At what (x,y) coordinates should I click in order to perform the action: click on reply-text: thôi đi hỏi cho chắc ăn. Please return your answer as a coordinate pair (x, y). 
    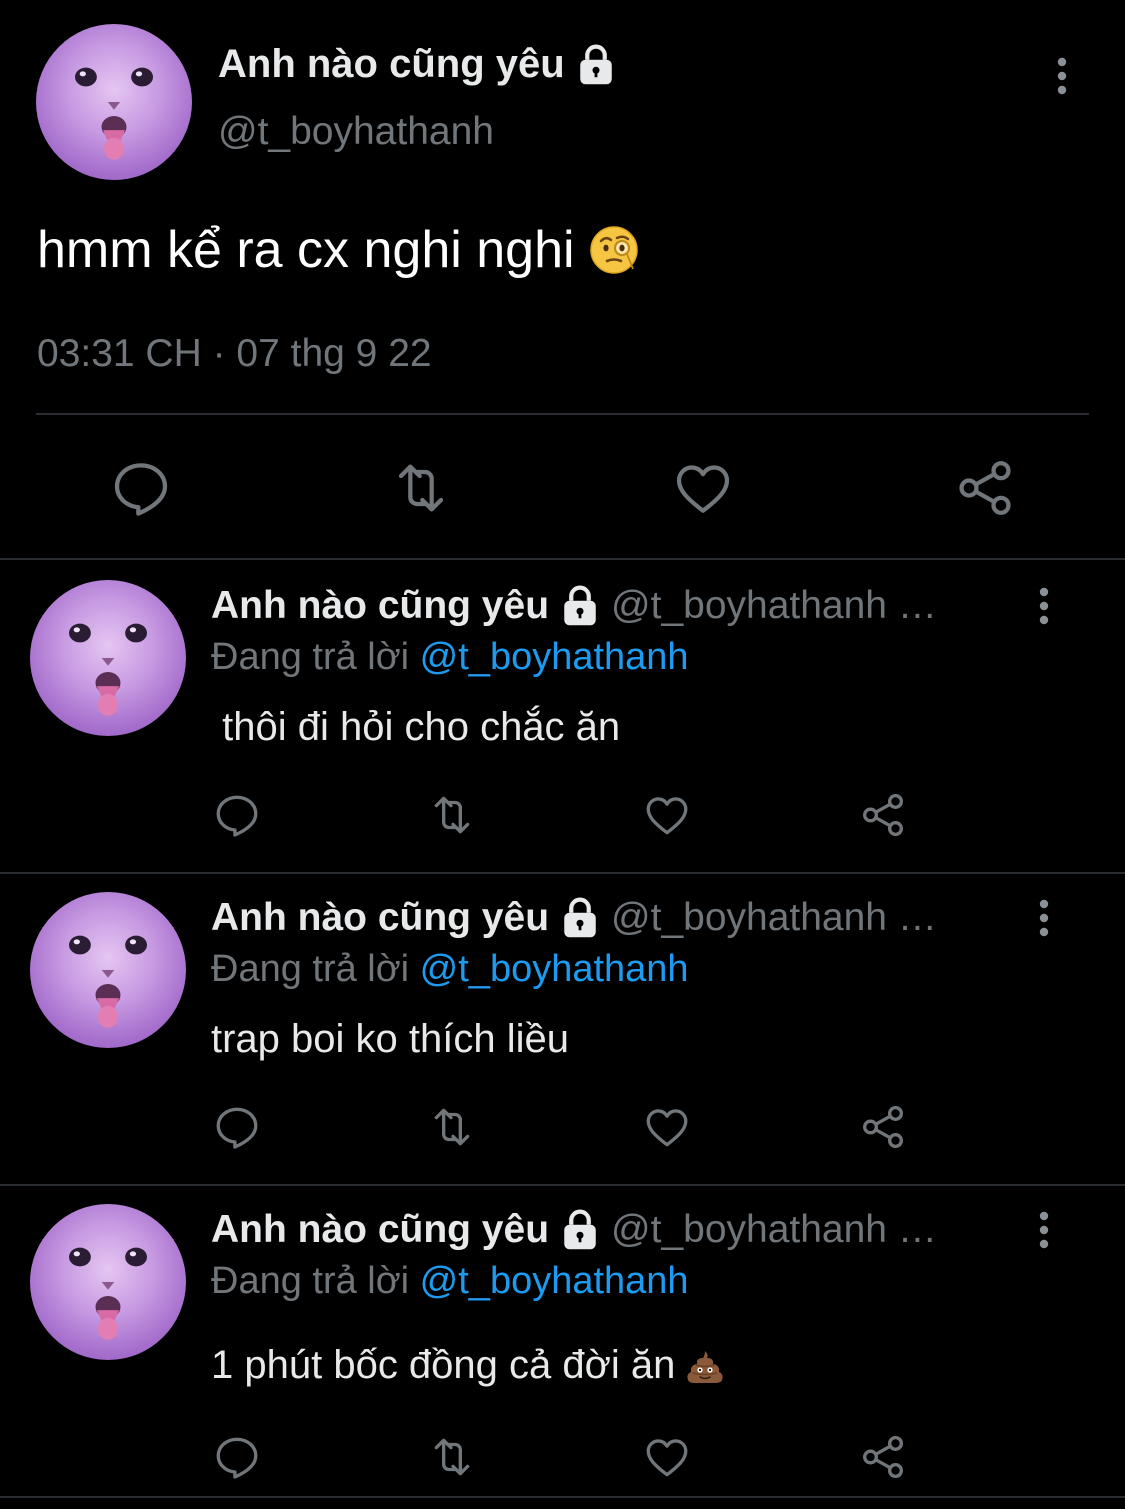
    Looking at the image, I should click on (415, 727).